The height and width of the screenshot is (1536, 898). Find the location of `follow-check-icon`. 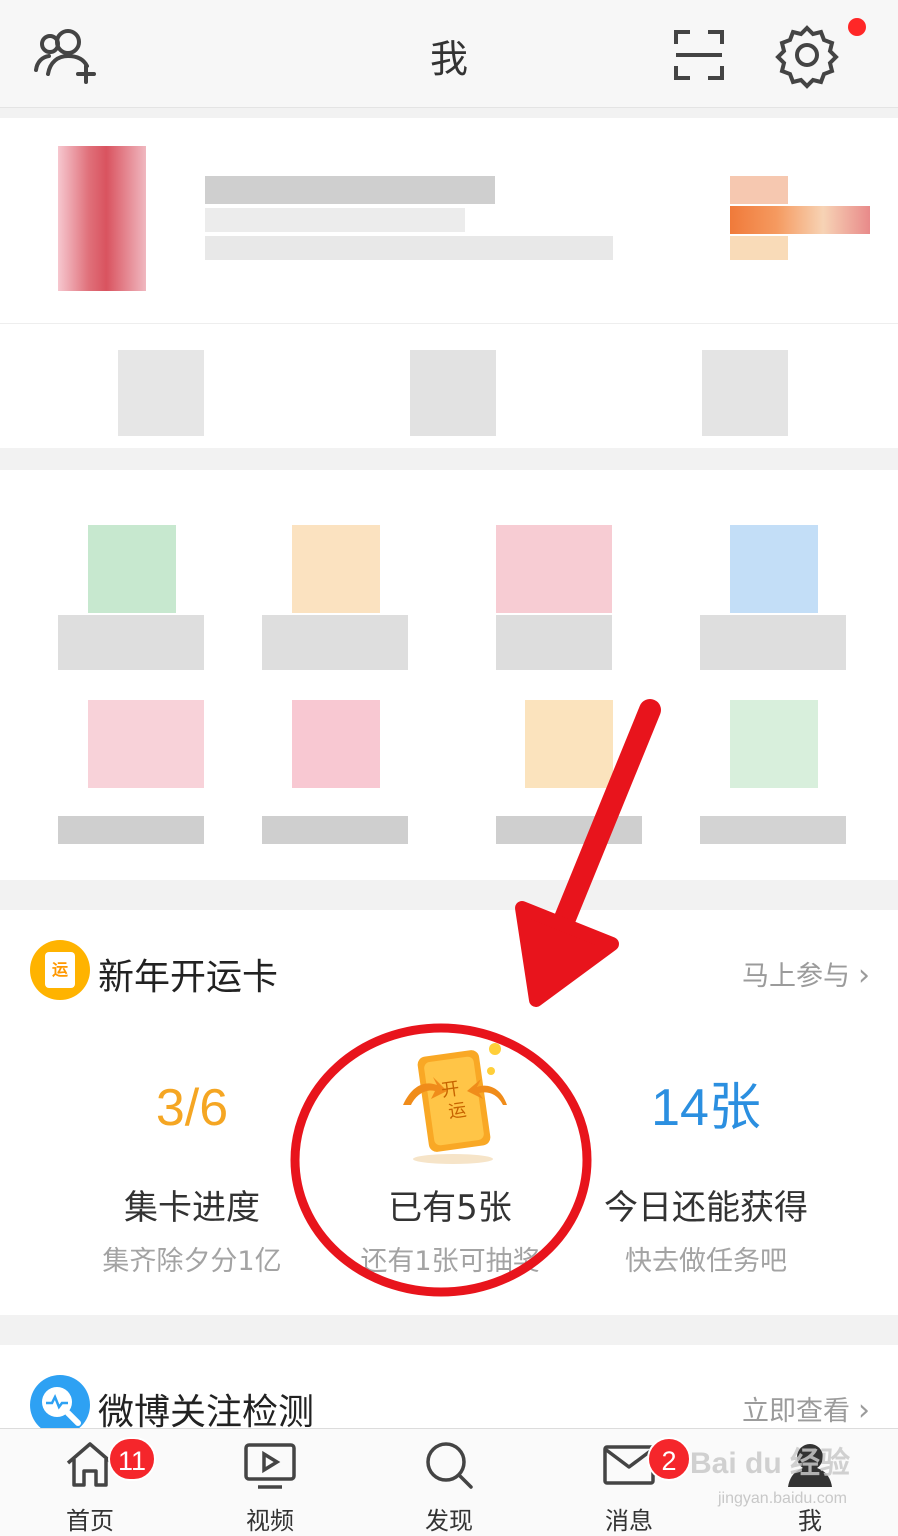

follow-check-icon is located at coordinates (60, 1405).